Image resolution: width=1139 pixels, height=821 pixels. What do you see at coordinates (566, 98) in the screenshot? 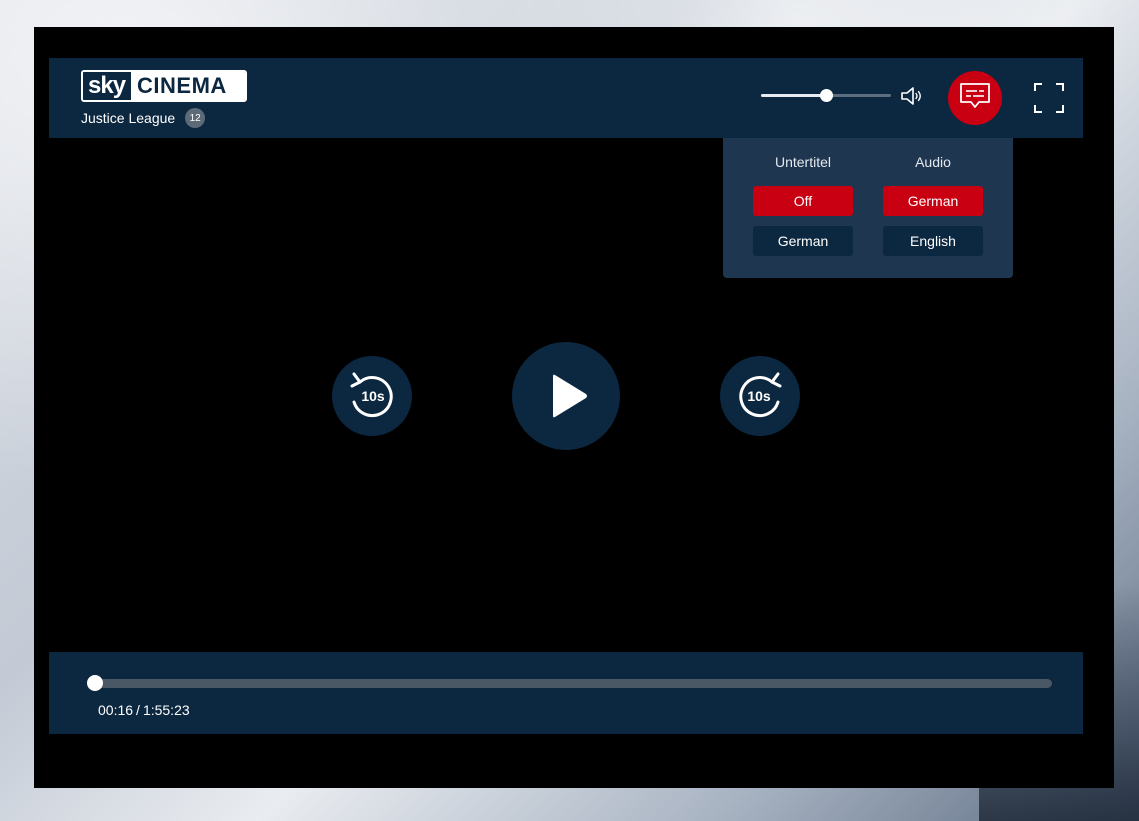
I see `top-bar: sky CINEMA Justice League 12` at bounding box center [566, 98].